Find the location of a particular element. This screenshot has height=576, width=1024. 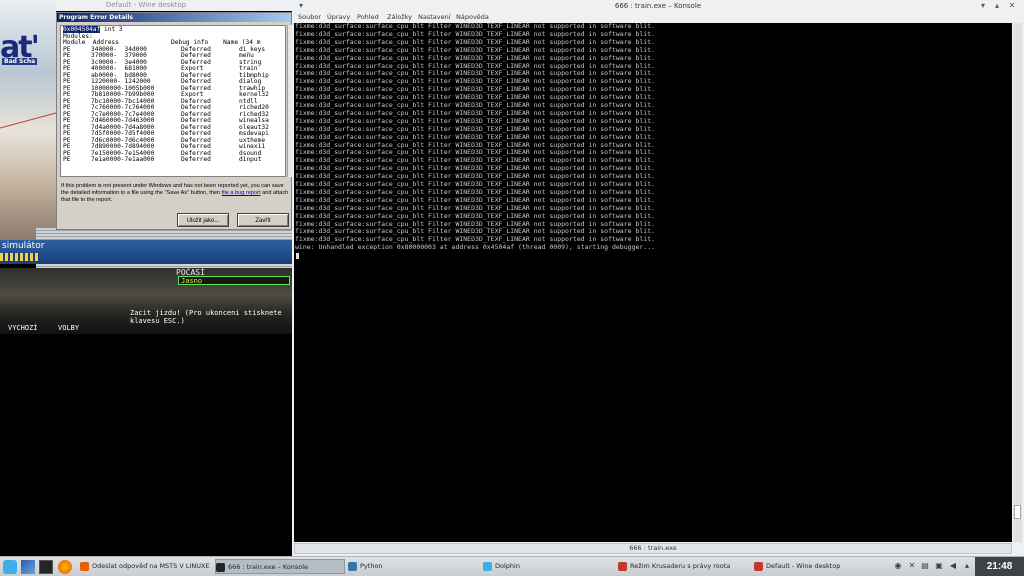

taskbar-task: Režim Krusaderu s právy roota is located at coordinates (684, 566).